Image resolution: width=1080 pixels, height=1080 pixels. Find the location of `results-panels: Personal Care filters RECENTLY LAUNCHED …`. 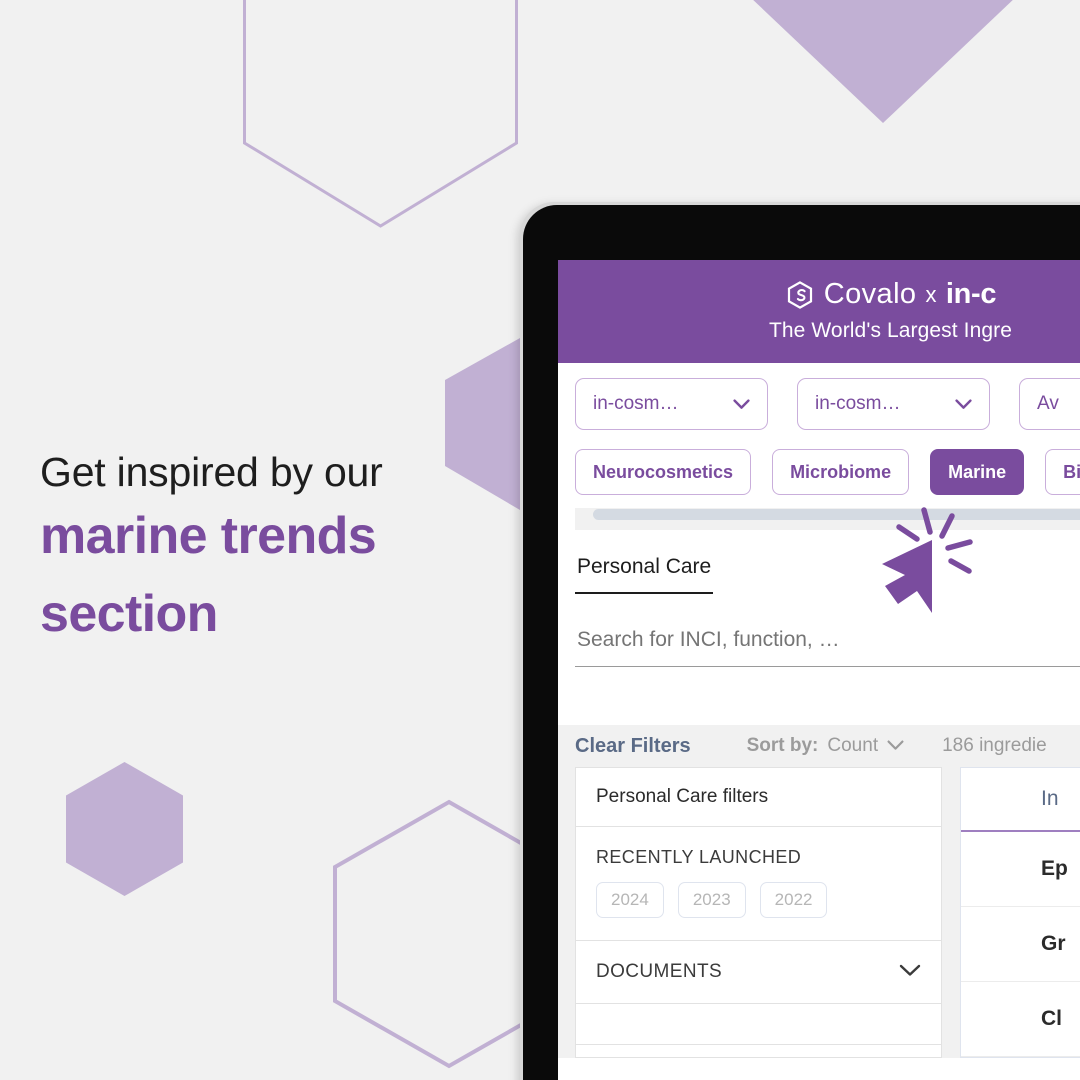

results-panels: Personal Care filters RECENTLY LAUNCHED … is located at coordinates (819, 912).